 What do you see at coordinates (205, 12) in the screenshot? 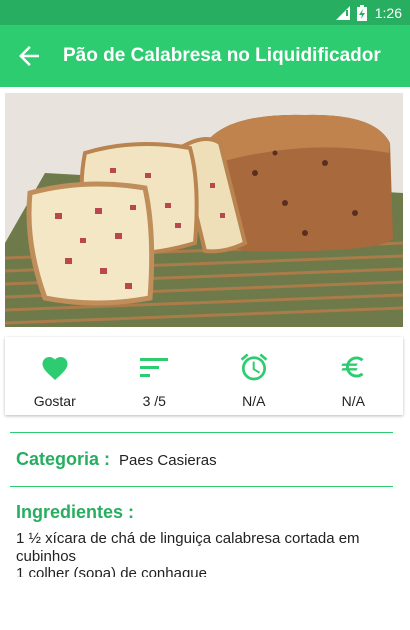
I see `status-bar: 1:26` at bounding box center [205, 12].